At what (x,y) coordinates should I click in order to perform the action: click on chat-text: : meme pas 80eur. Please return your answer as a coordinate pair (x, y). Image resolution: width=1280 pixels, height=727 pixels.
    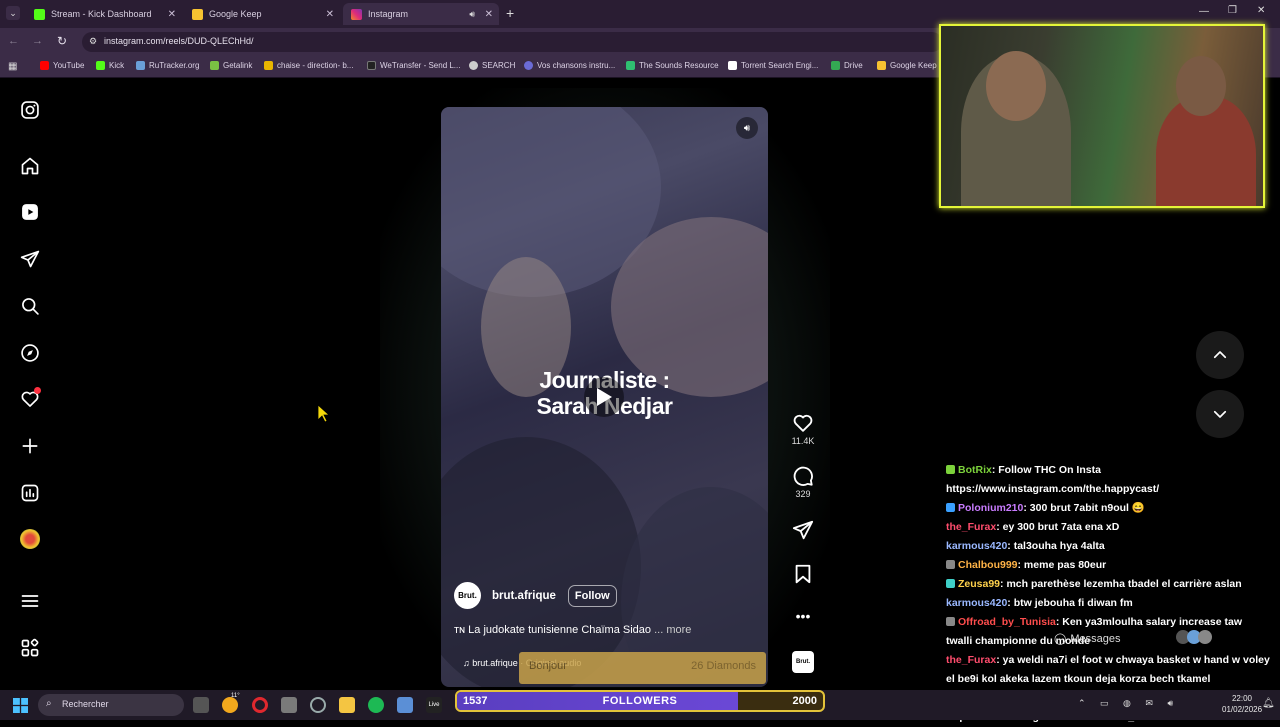
    Looking at the image, I should click on (1062, 565).